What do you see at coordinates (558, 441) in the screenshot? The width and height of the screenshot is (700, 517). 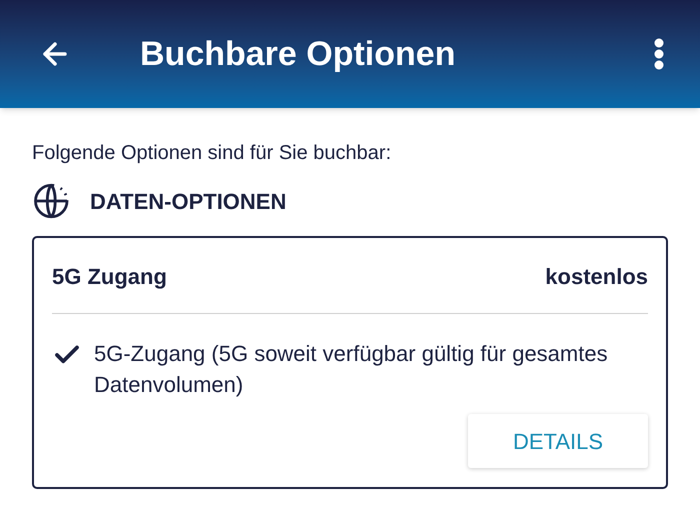 I see `details-button: DETAILS` at bounding box center [558, 441].